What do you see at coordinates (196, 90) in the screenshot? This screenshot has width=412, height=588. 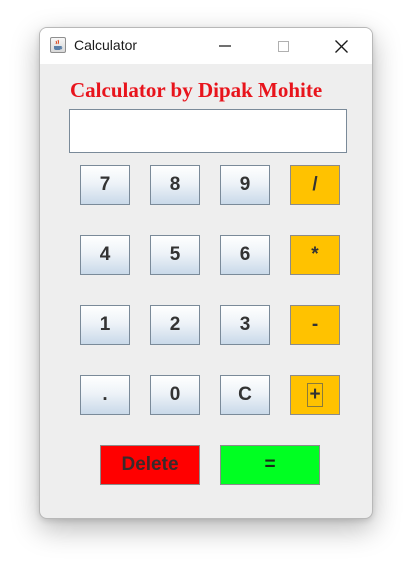 I see `app-heading: Calculator by Dipak Mohite` at bounding box center [196, 90].